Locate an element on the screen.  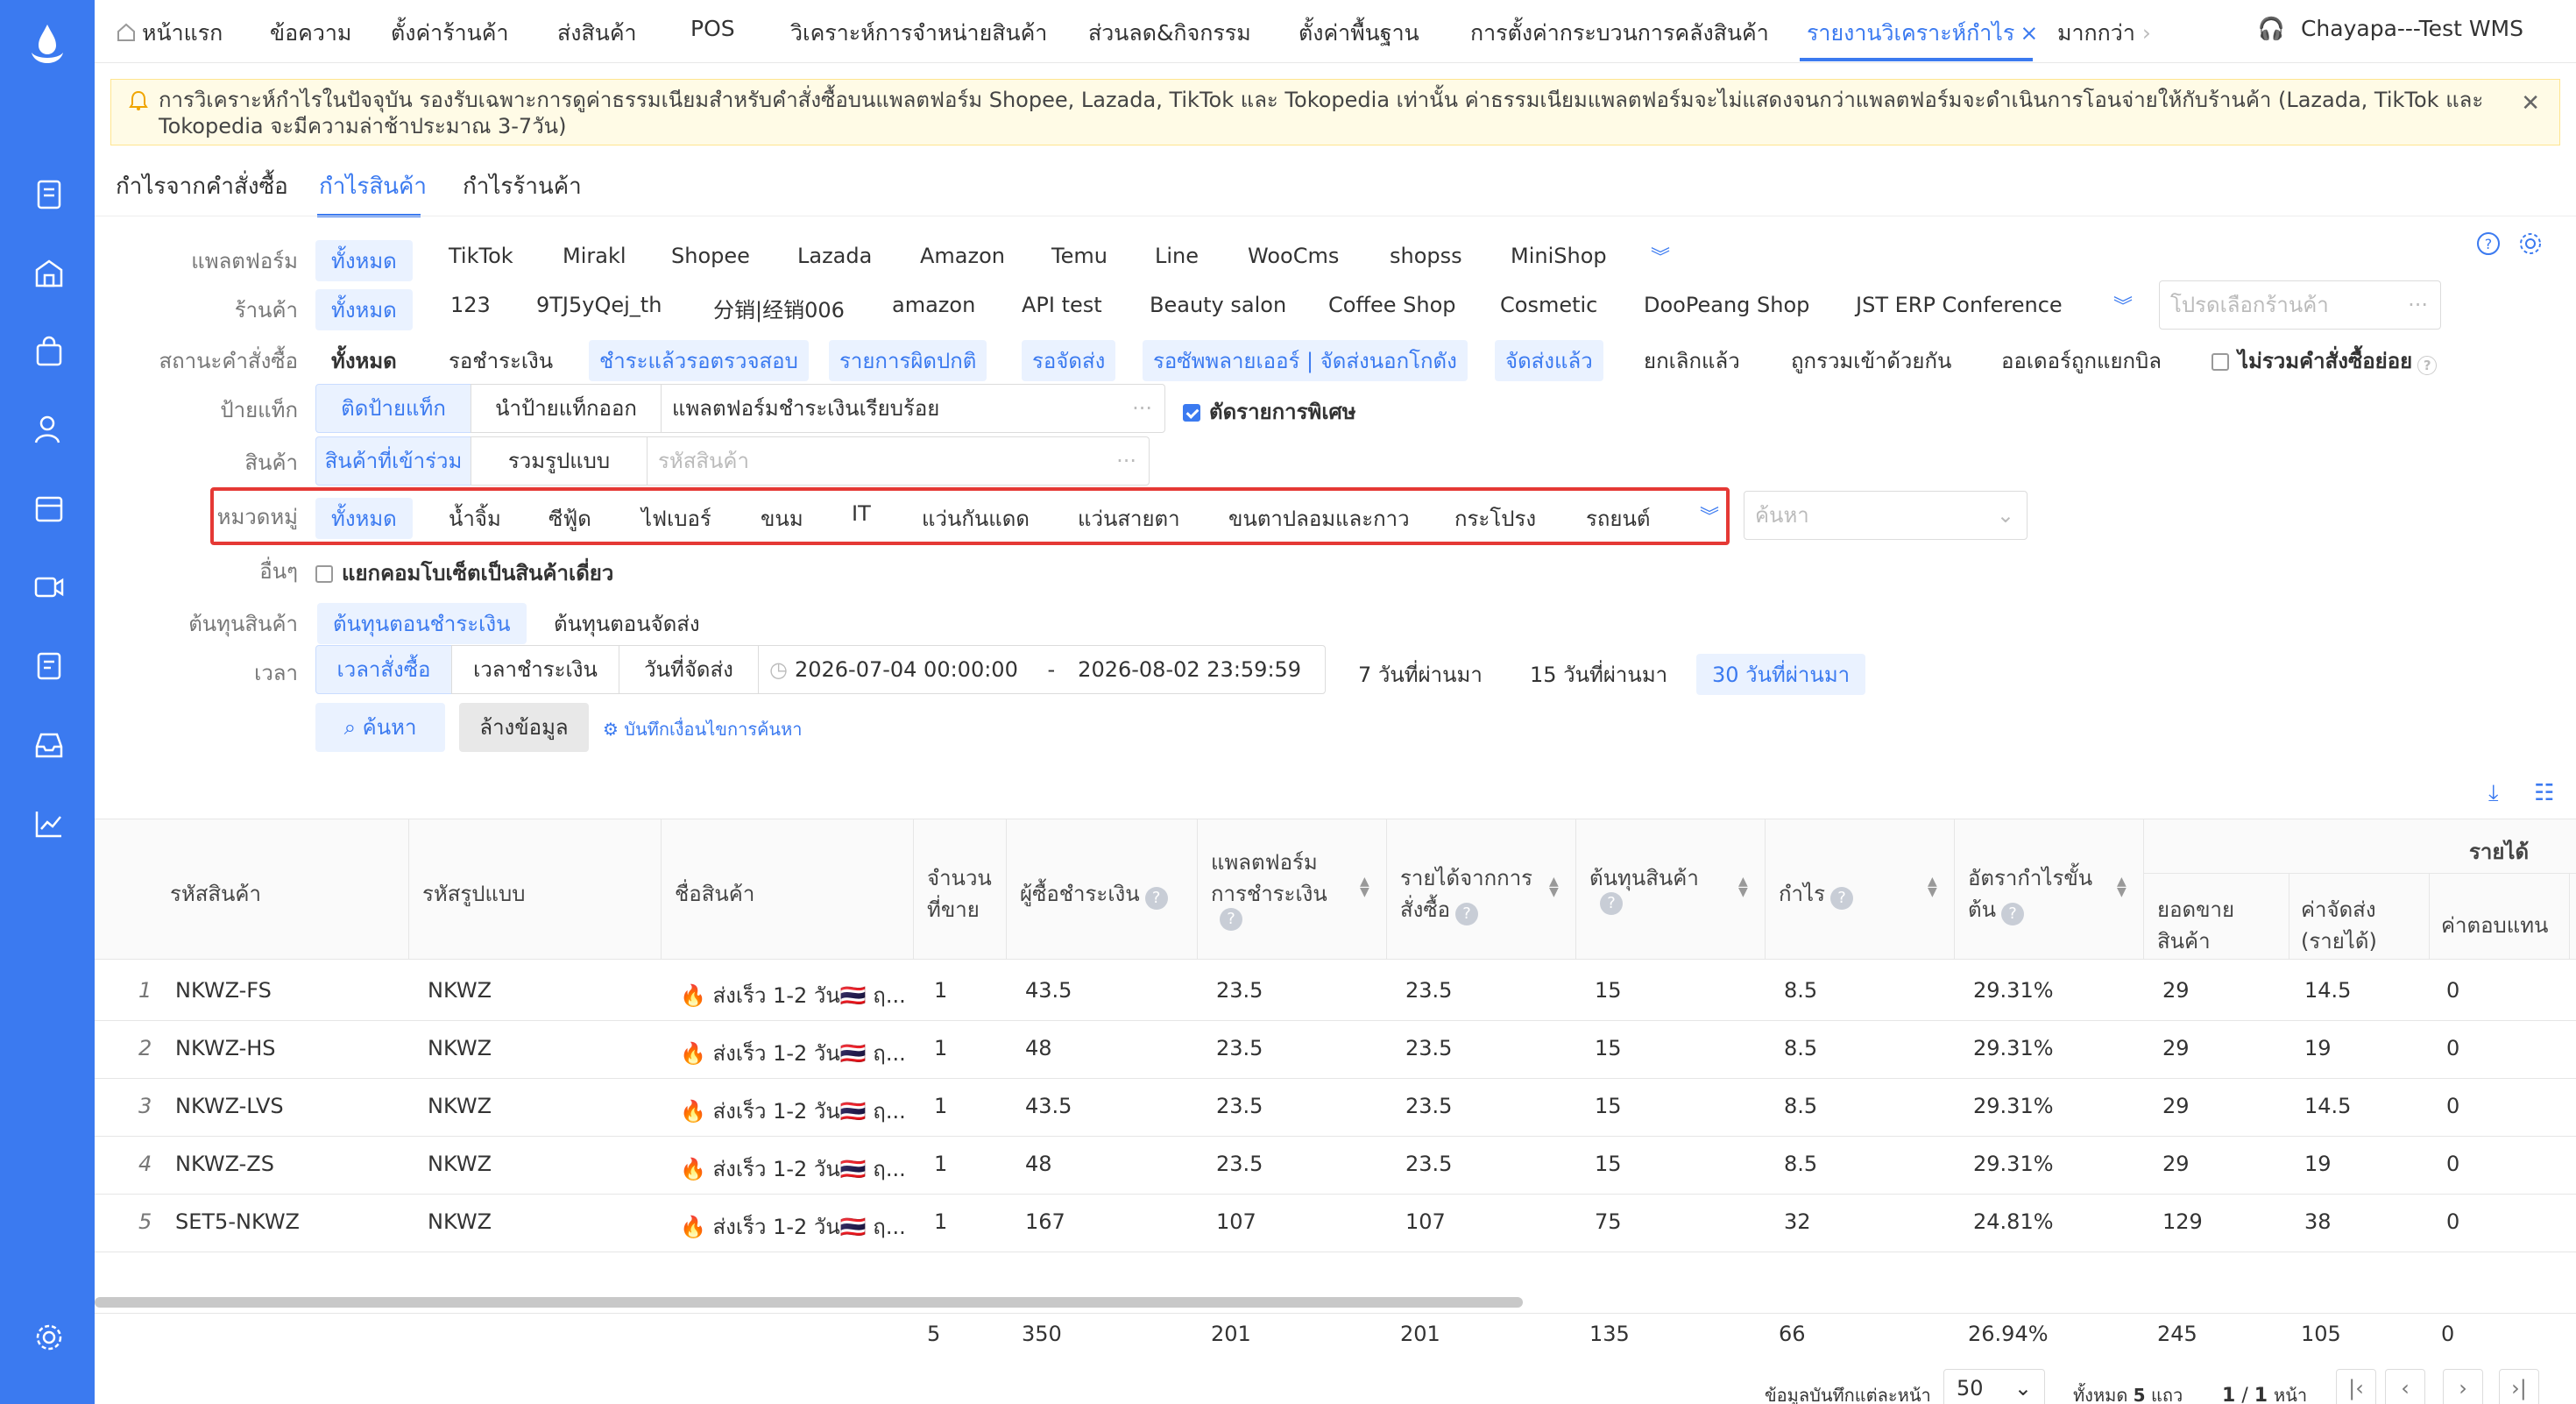
nav-messages: ข้อความ is located at coordinates (310, 33).